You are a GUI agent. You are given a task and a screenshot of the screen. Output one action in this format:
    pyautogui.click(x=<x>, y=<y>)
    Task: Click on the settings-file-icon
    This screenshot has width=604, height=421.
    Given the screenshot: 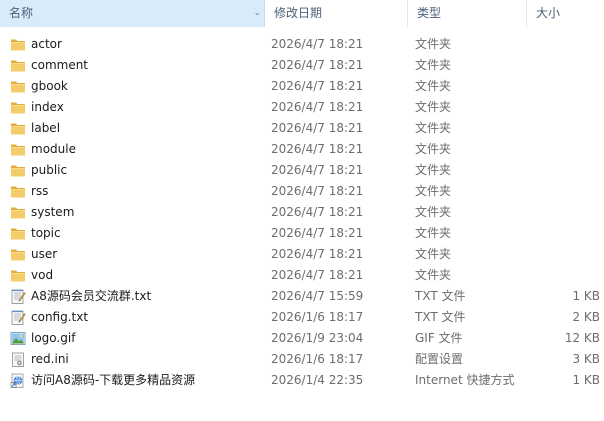 What is the action you would take?
    pyautogui.click(x=19, y=359)
    